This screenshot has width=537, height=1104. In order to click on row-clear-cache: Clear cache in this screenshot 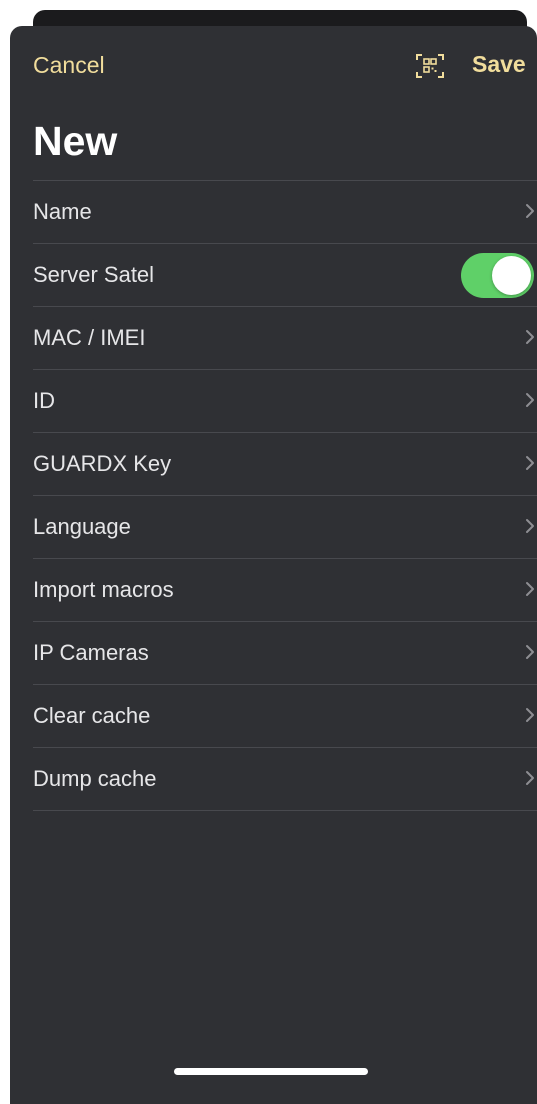, I will do `click(285, 716)`.